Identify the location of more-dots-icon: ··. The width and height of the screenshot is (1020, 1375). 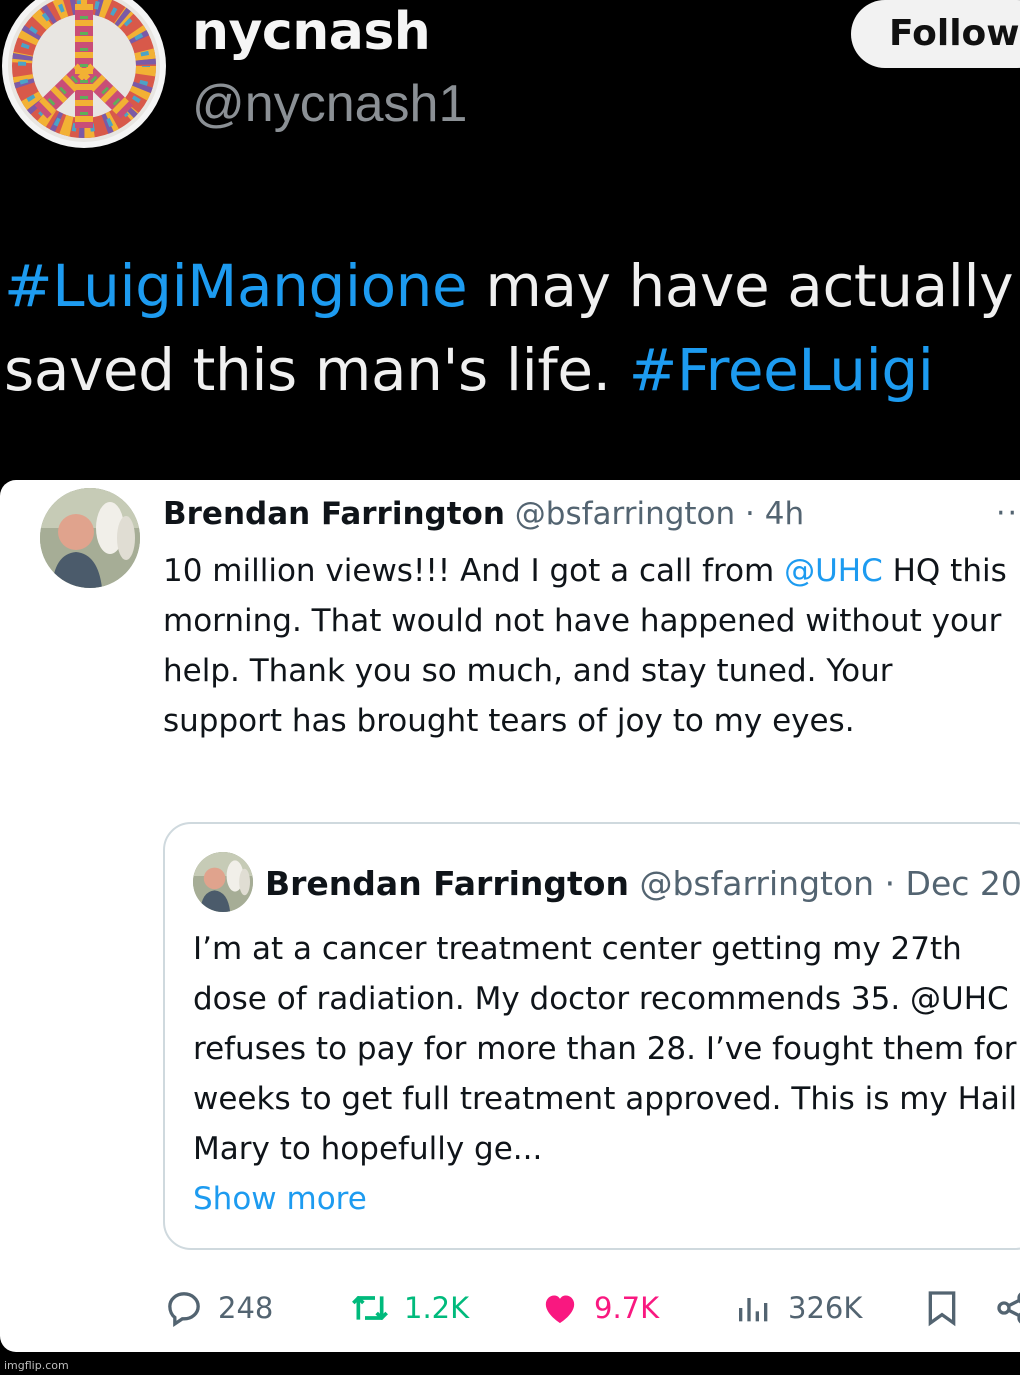
(1007, 514).